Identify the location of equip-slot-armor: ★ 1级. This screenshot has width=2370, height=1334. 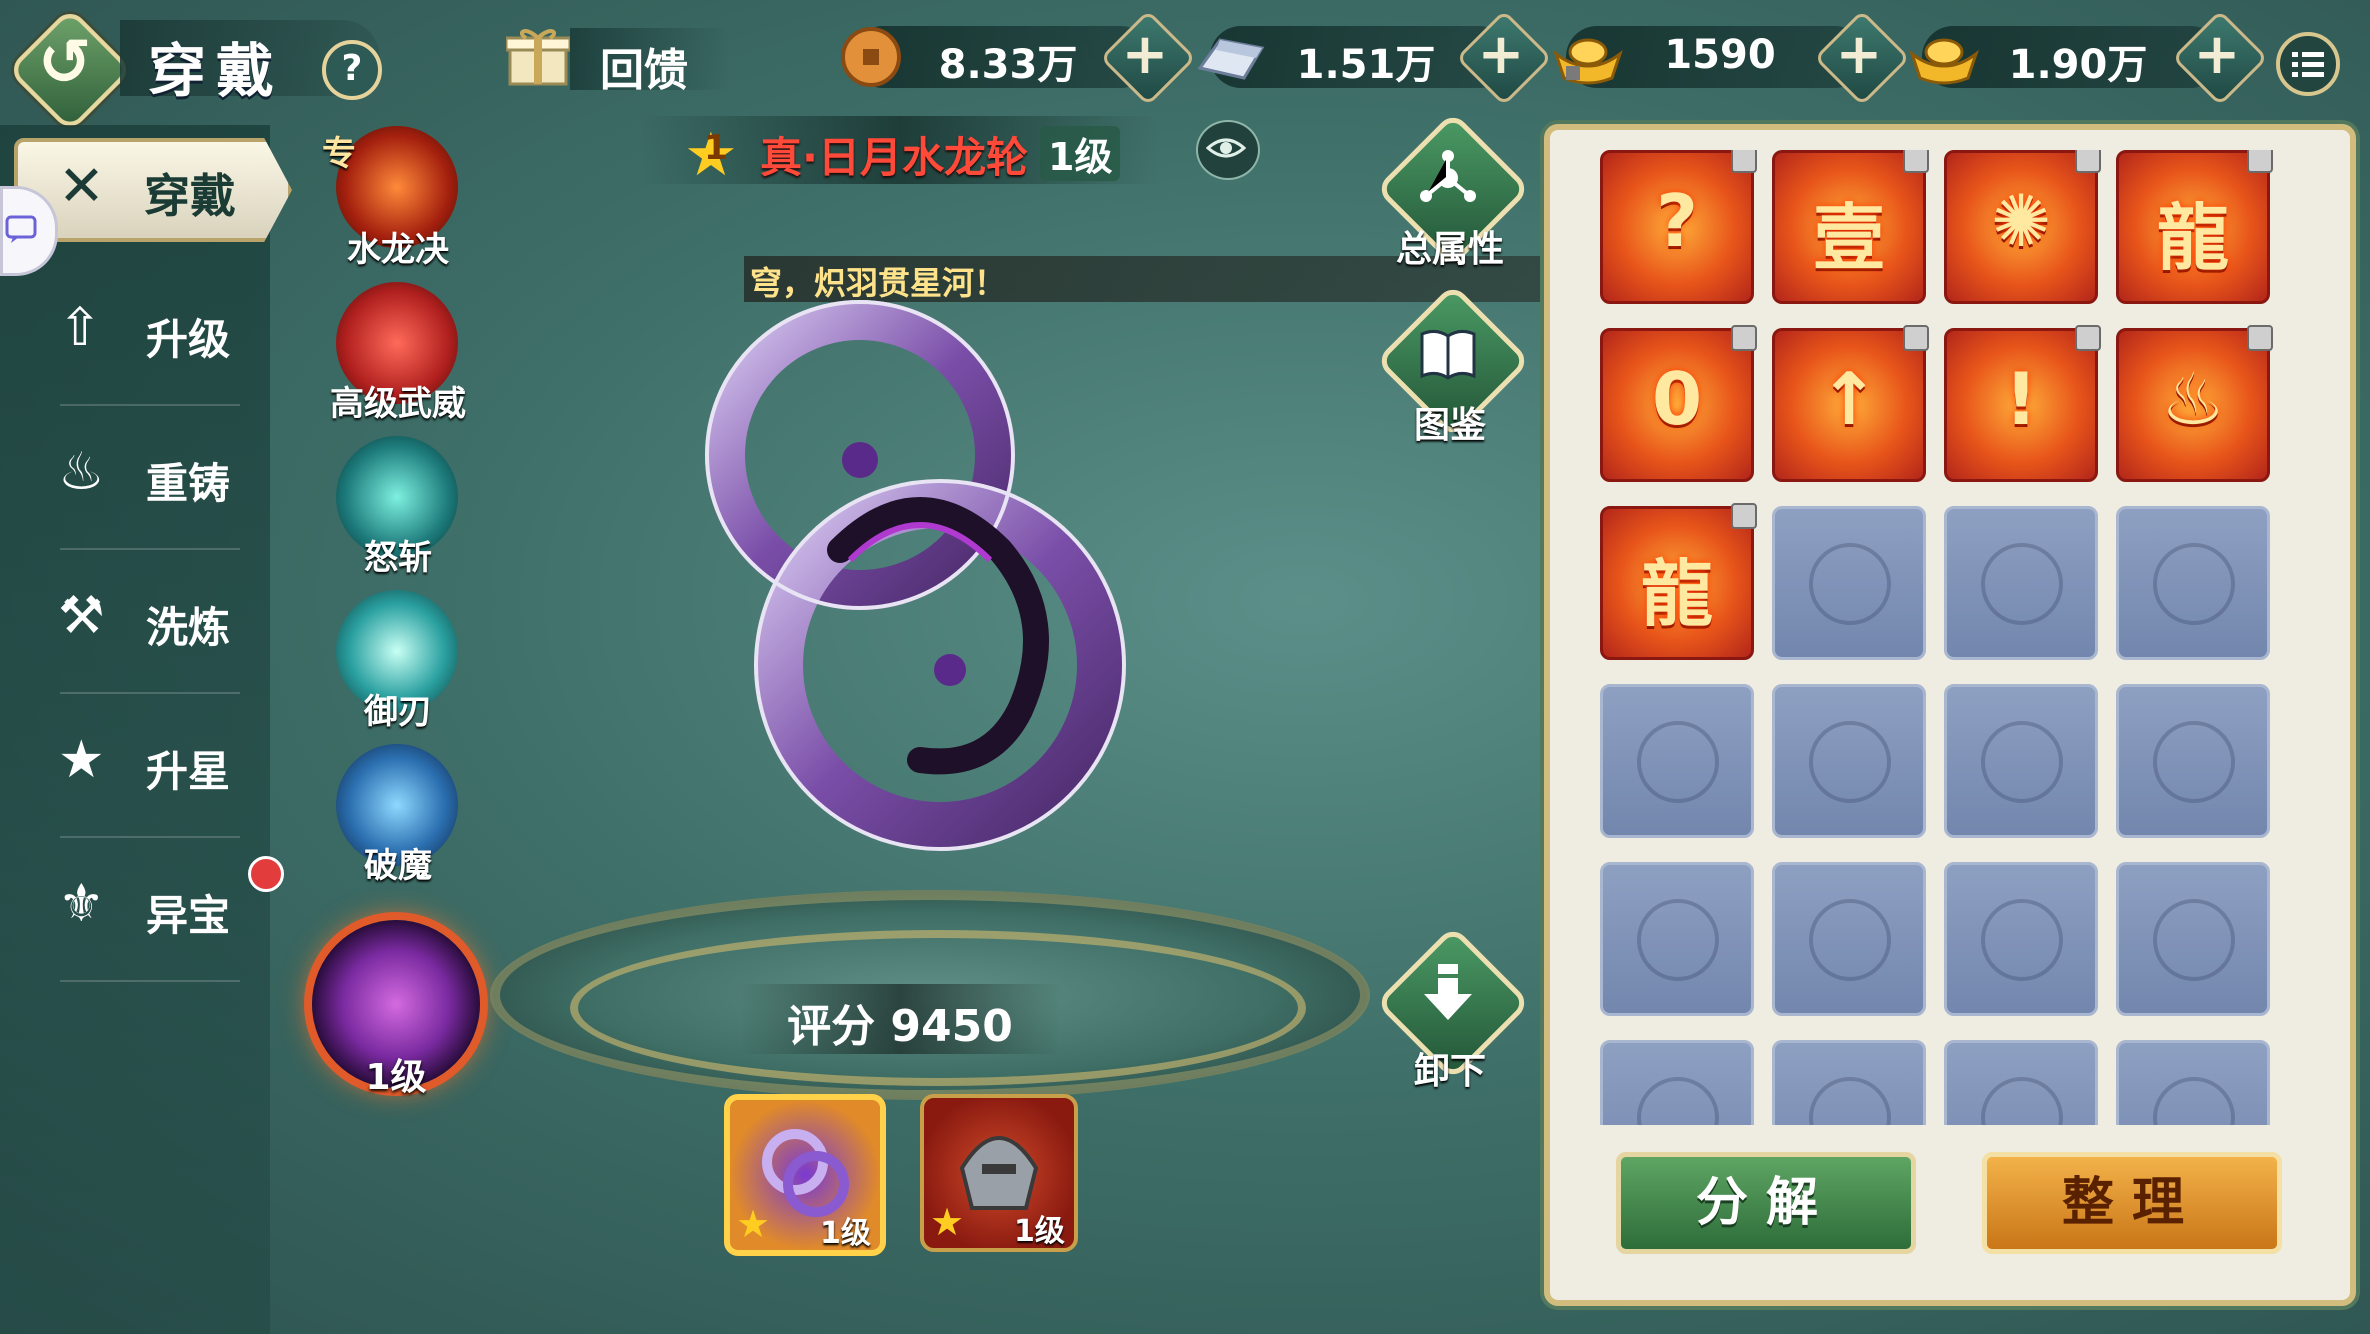
(999, 1173).